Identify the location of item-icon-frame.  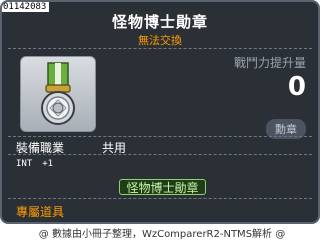
(58, 94).